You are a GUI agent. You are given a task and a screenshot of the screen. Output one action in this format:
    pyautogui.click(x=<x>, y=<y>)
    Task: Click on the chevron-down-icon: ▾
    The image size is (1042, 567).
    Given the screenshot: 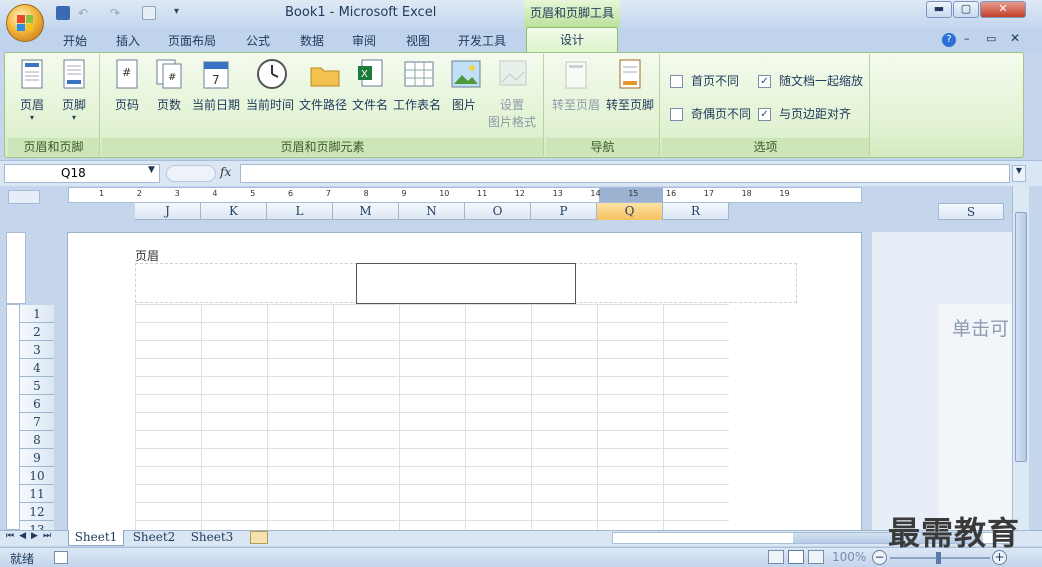 What is the action you would take?
    pyautogui.click(x=31, y=117)
    